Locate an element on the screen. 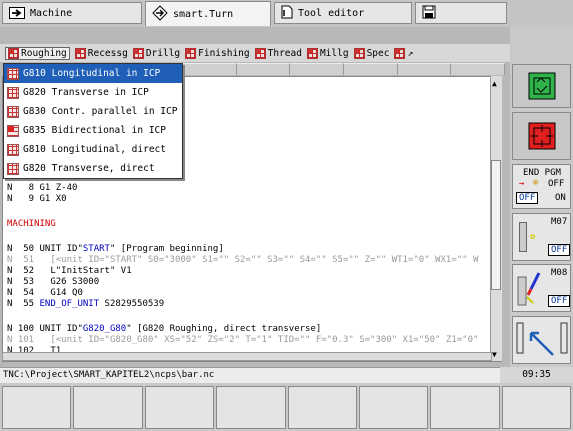 Image resolution: width=573 pixels, height=431 pixels. dropdown-item-g820-icp: G820 Transverse in ICP is located at coordinates (93, 92).